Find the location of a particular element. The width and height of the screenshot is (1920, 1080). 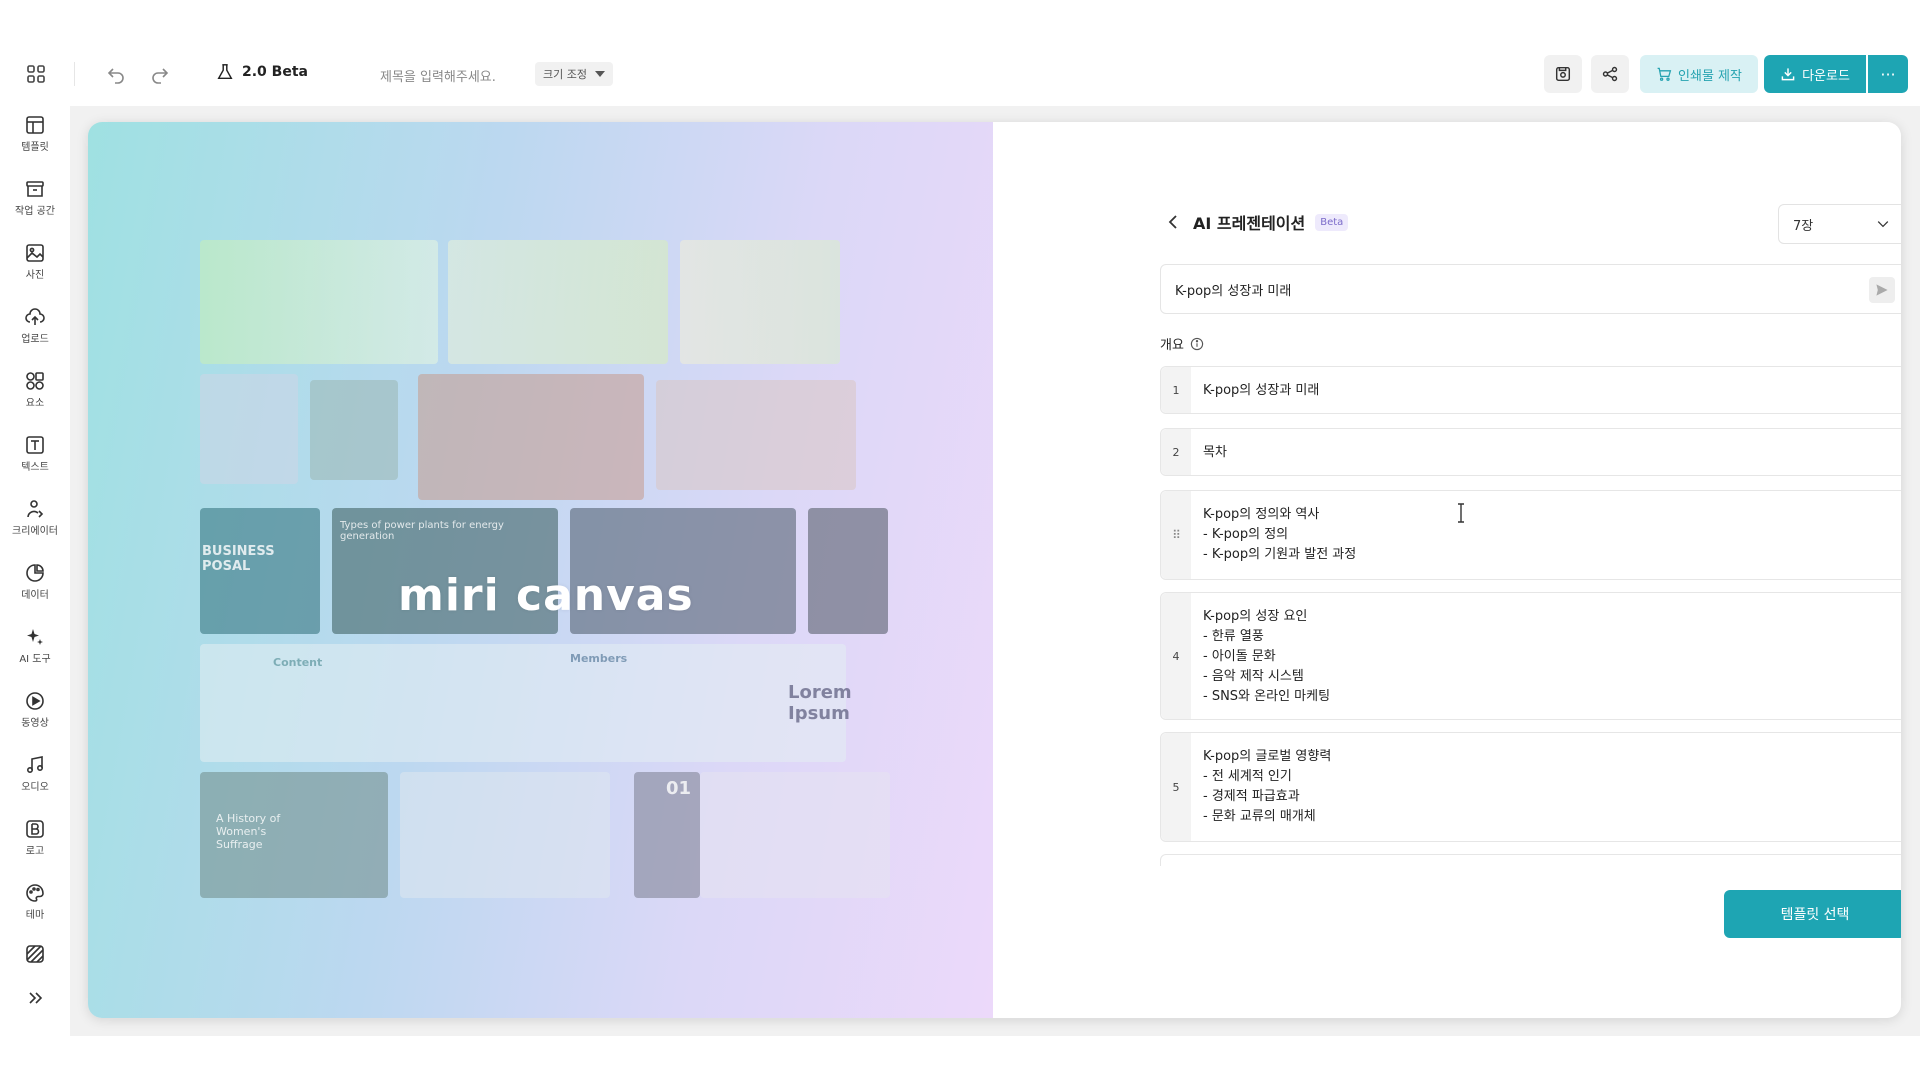

thumbnail-caption: A History of Women's Suffrage is located at coordinates (248, 831).